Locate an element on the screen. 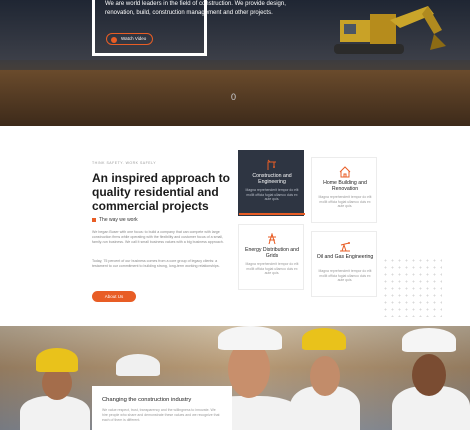 This screenshot has width=470, height=430. oil-pump-icon is located at coordinates (345, 247).